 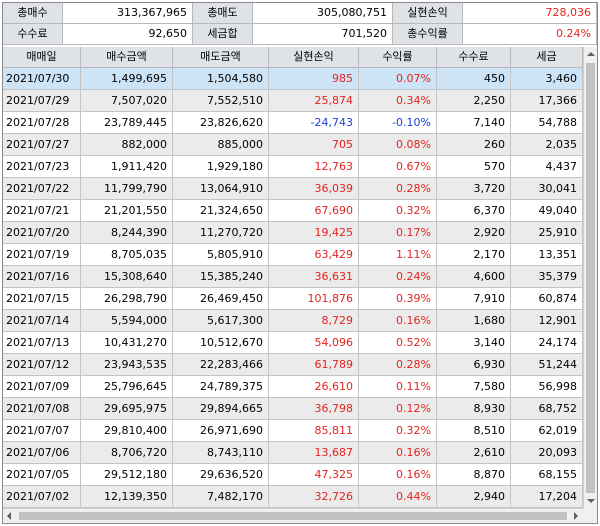 I want to click on cell-fee: 8,930, so click(x=474, y=409).